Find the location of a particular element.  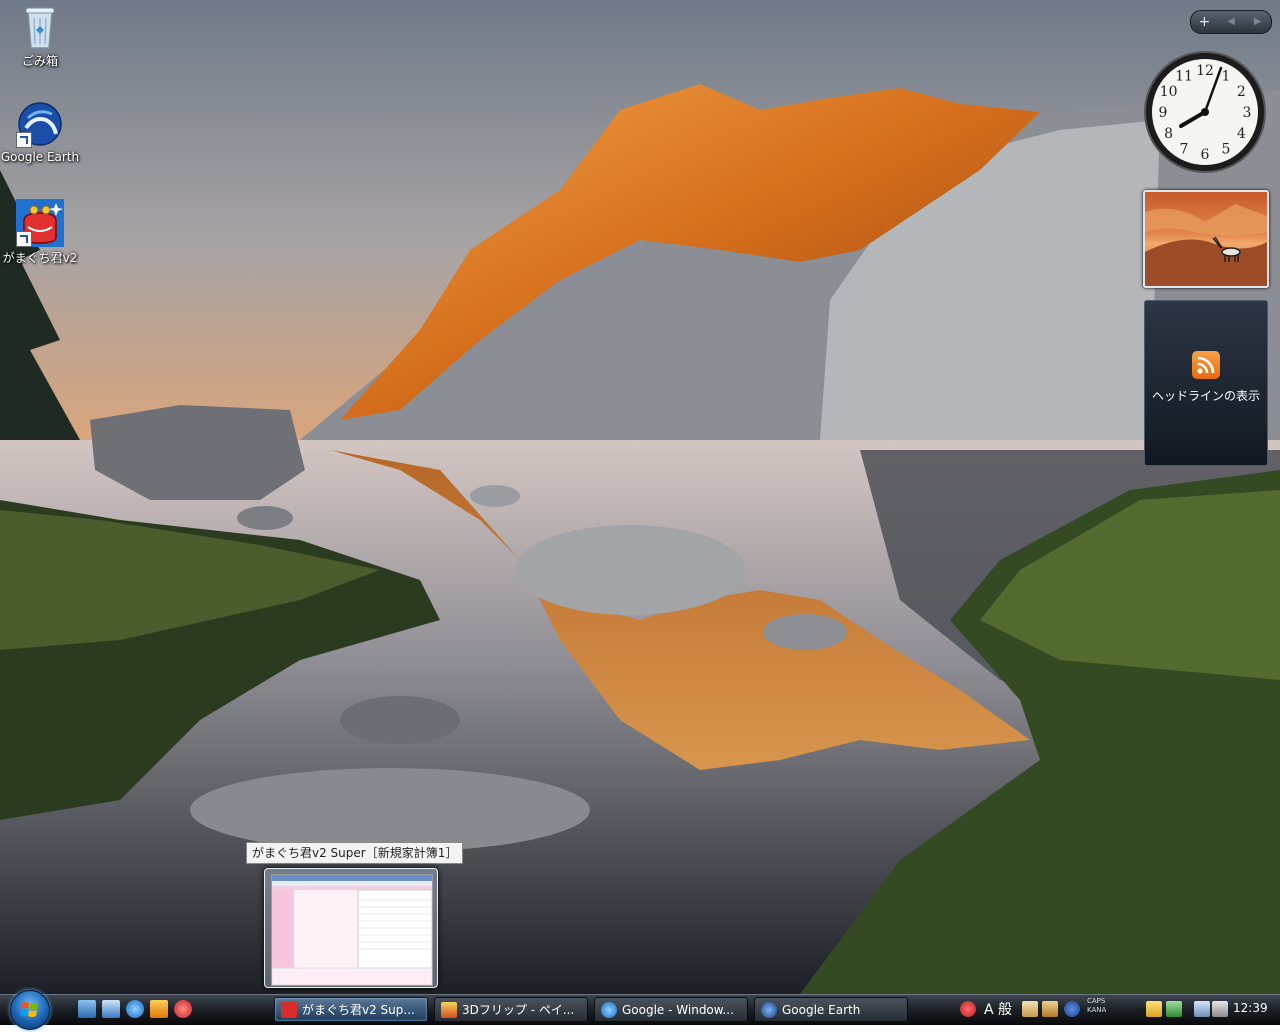

clock-numeral: 4 is located at coordinates (1241, 134).